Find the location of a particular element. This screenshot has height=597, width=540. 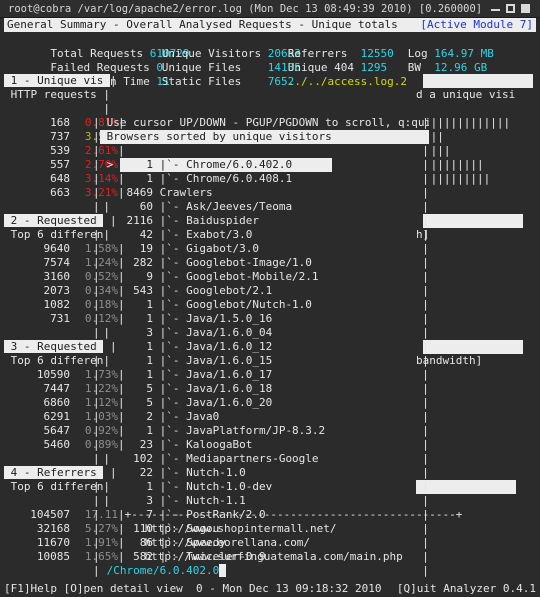

dialog-row-body: 19 |`- Gigabot/3.0 is located at coordinates (264, 249).